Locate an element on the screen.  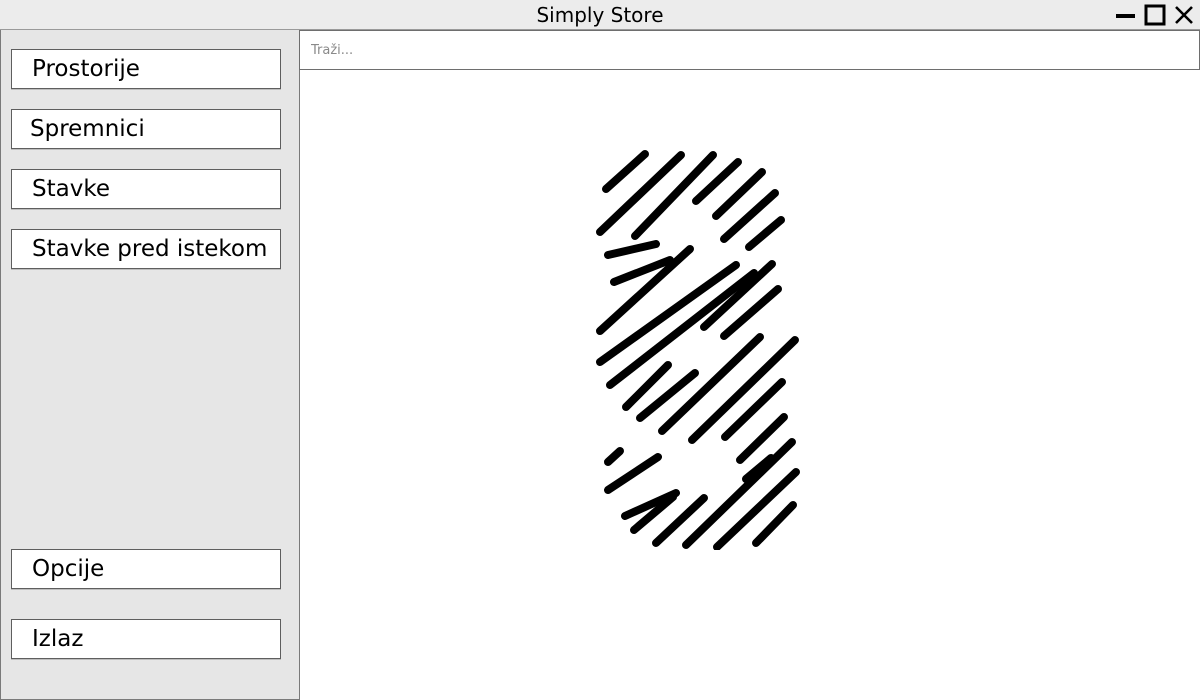
search-input is located at coordinates (749, 50).